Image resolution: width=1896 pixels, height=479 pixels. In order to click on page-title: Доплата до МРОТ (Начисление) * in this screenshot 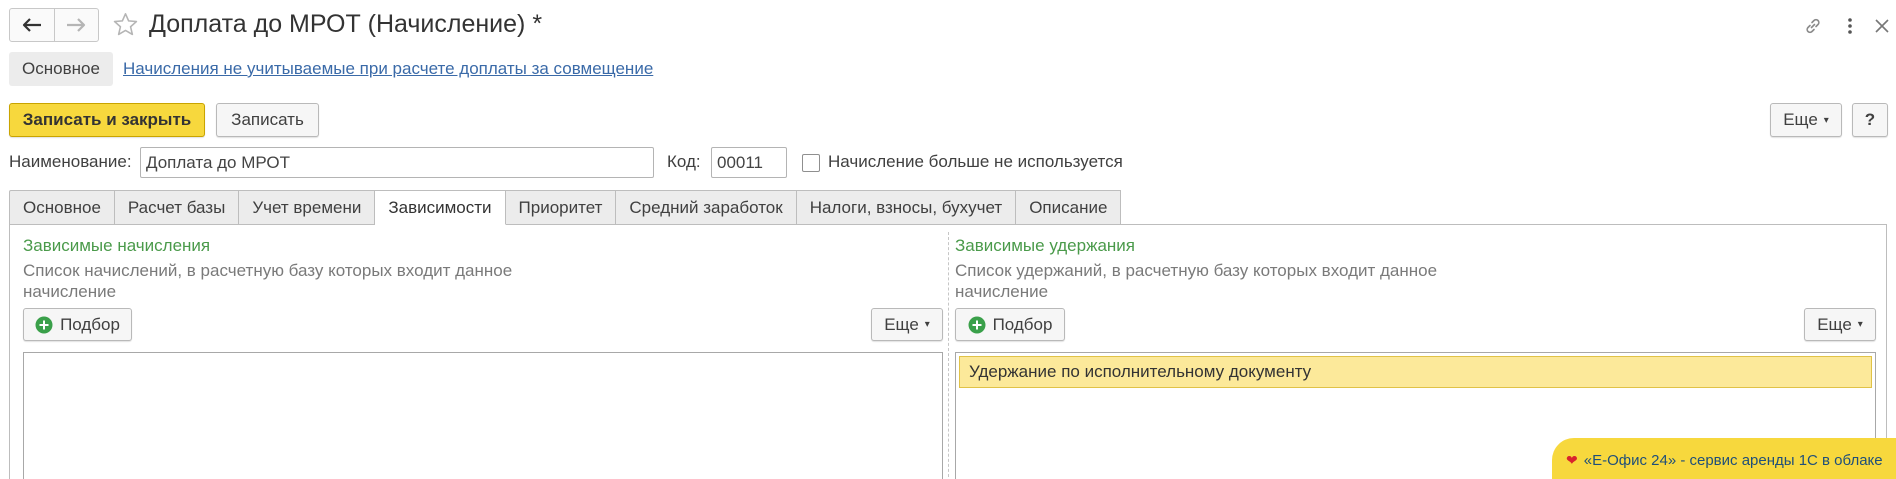, I will do `click(346, 24)`.